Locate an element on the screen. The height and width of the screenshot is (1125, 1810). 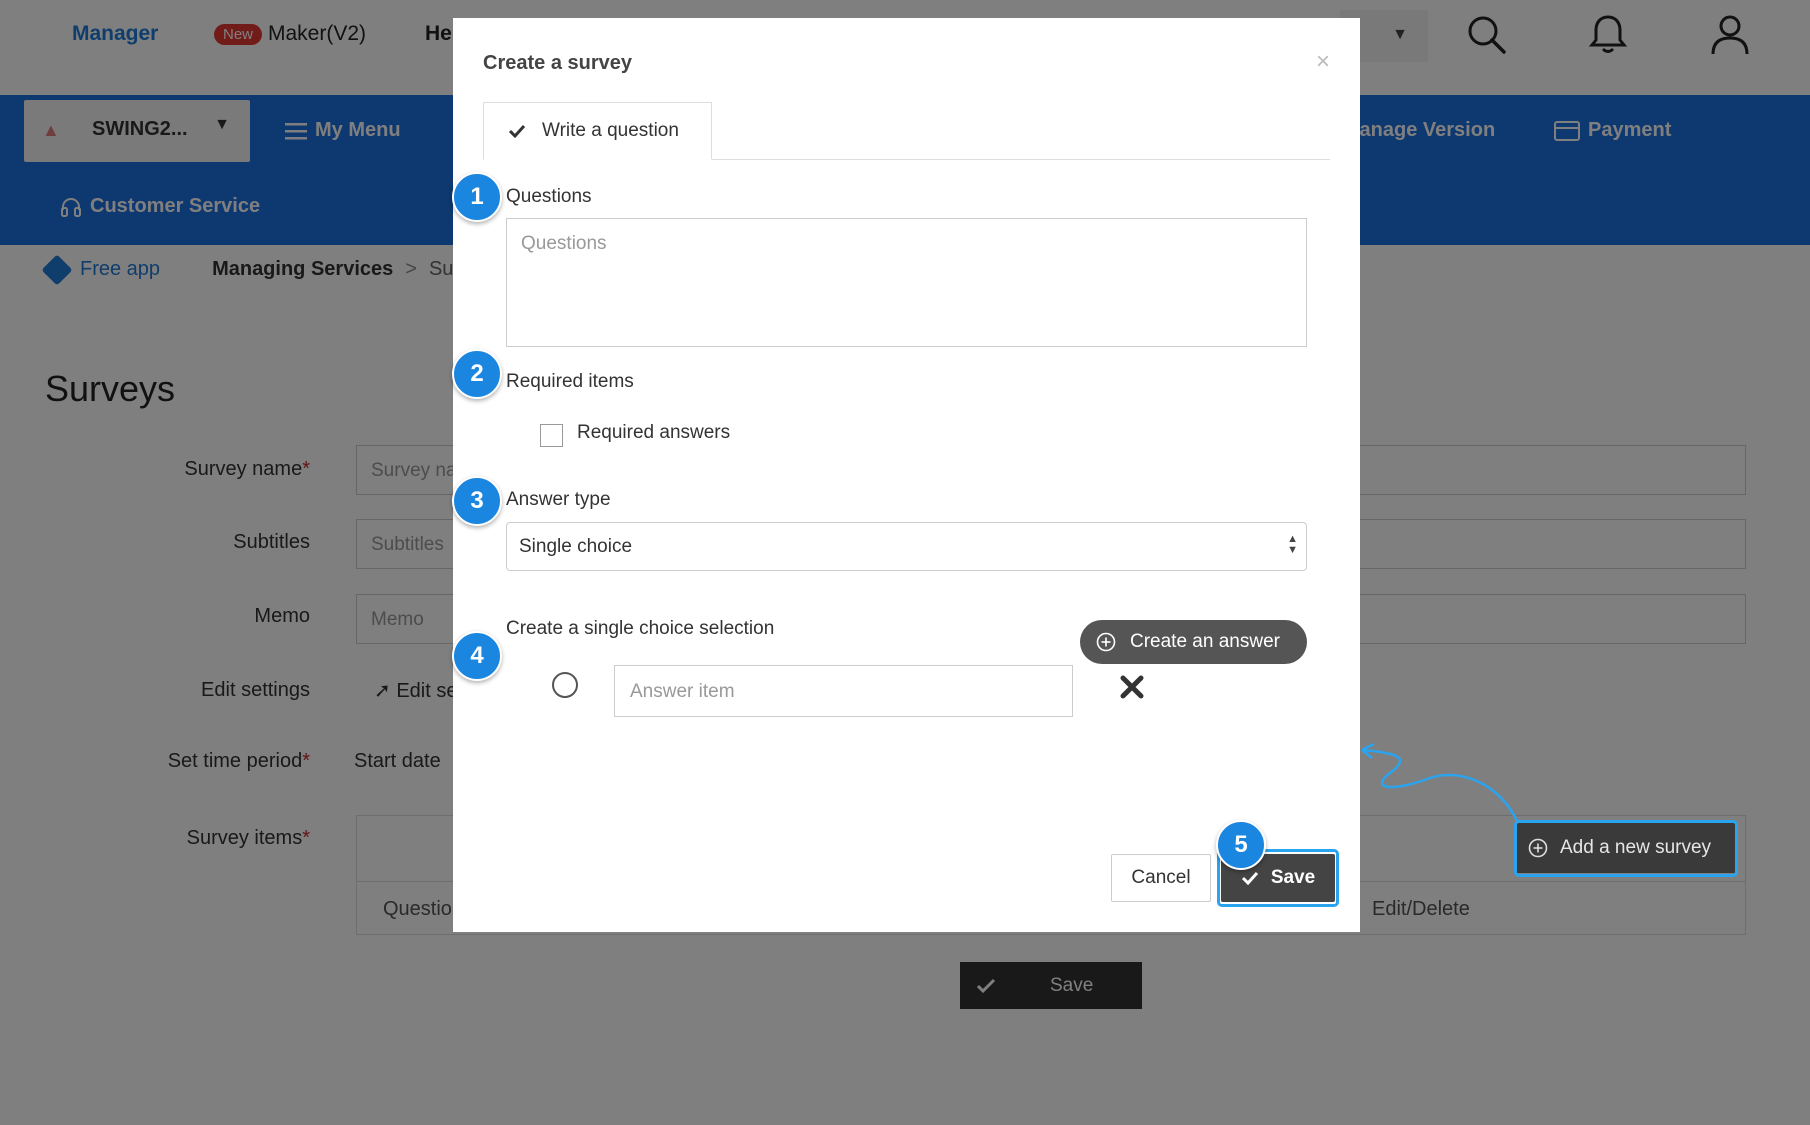
step-badge-4: 4 is located at coordinates (477, 656).